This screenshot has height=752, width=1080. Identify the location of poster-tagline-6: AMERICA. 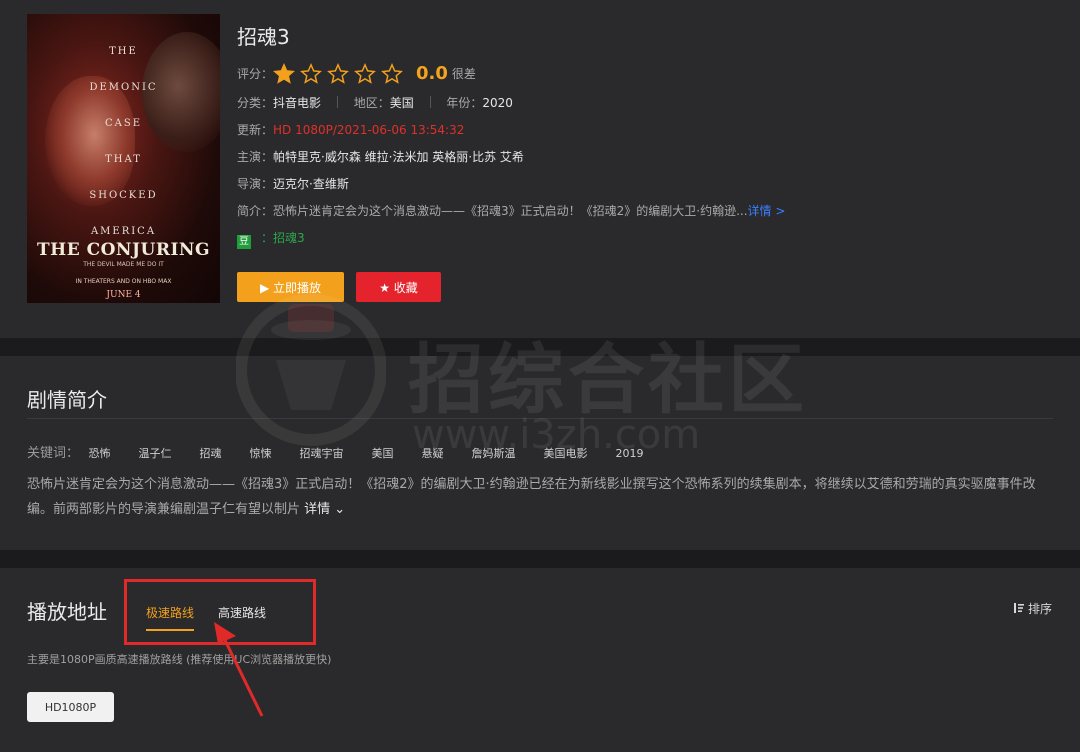
(123, 231).